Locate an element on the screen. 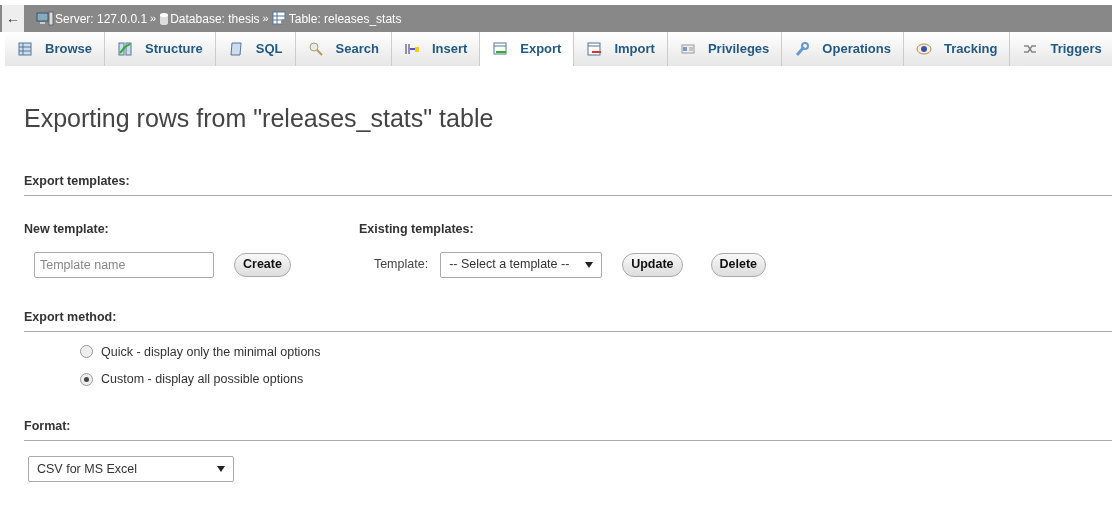 The width and height of the screenshot is (1112, 507). breadcrumb-link: Server: 127.0.0.1 is located at coordinates (101, 18).